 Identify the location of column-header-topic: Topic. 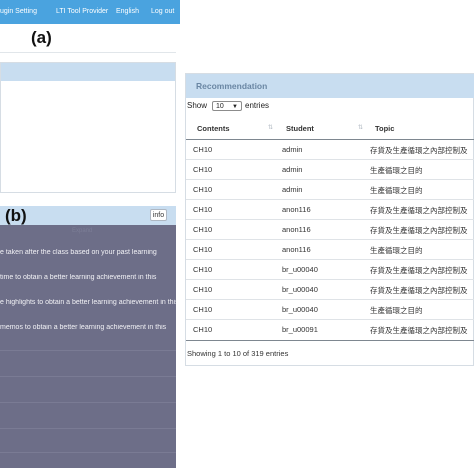
(384, 128).